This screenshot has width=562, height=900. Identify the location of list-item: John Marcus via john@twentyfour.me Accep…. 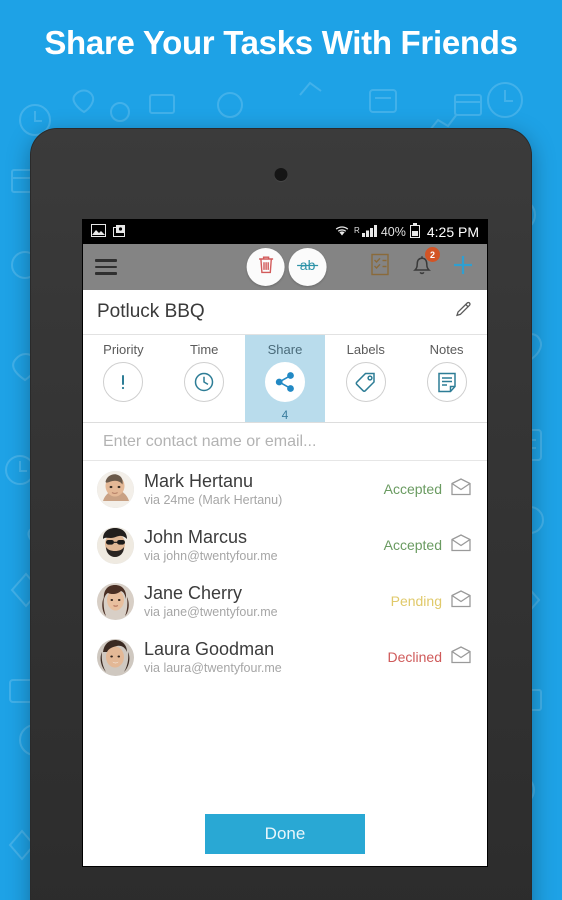
(285, 545).